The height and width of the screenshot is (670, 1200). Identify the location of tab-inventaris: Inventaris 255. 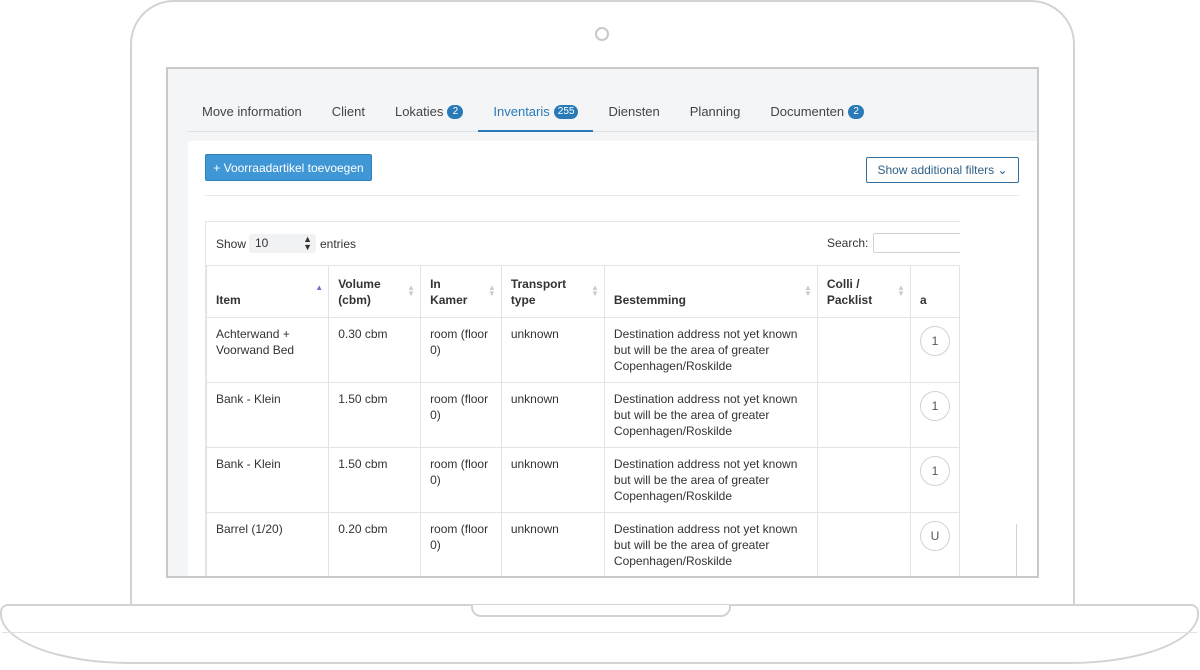
(536, 100).